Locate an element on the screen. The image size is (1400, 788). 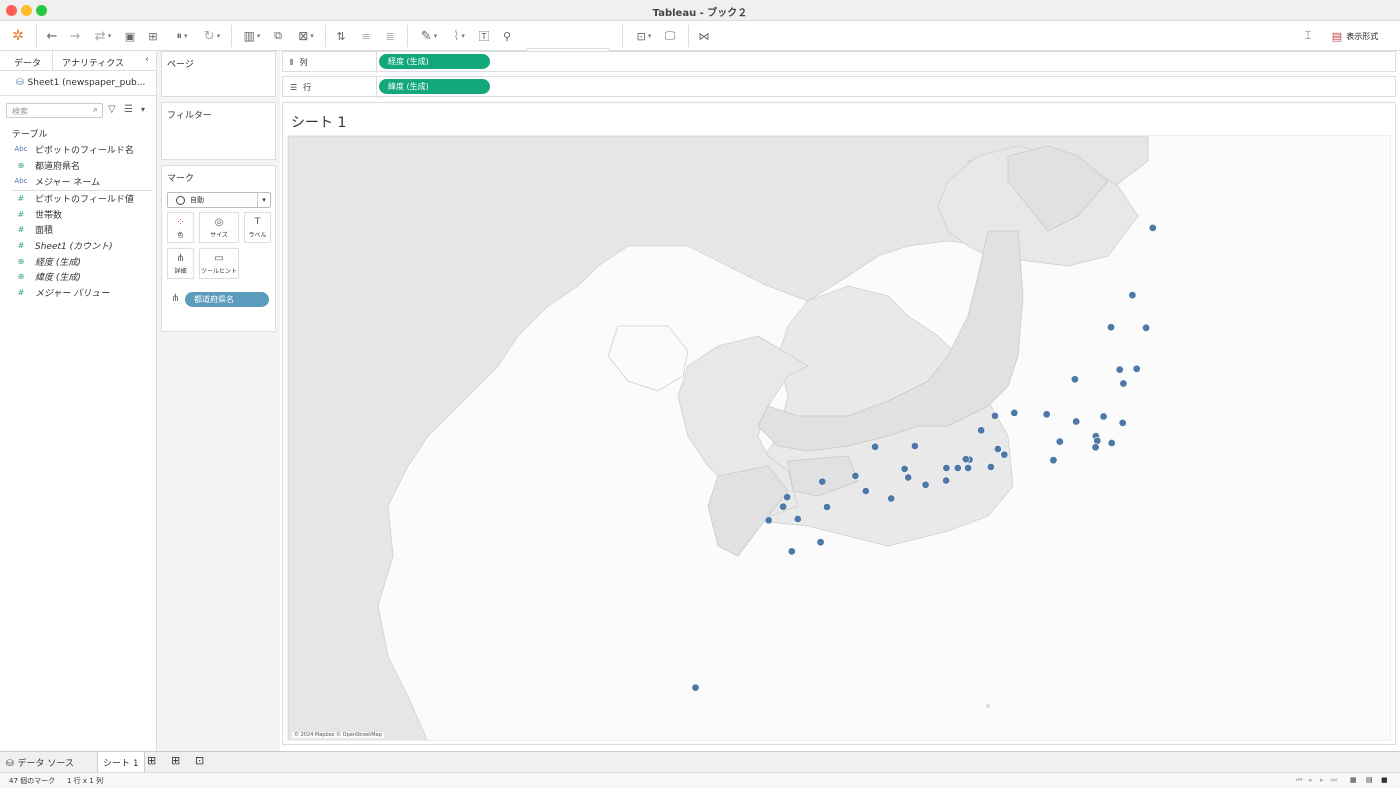
detail-pill: 都道府県名 is located at coordinates (227, 299).